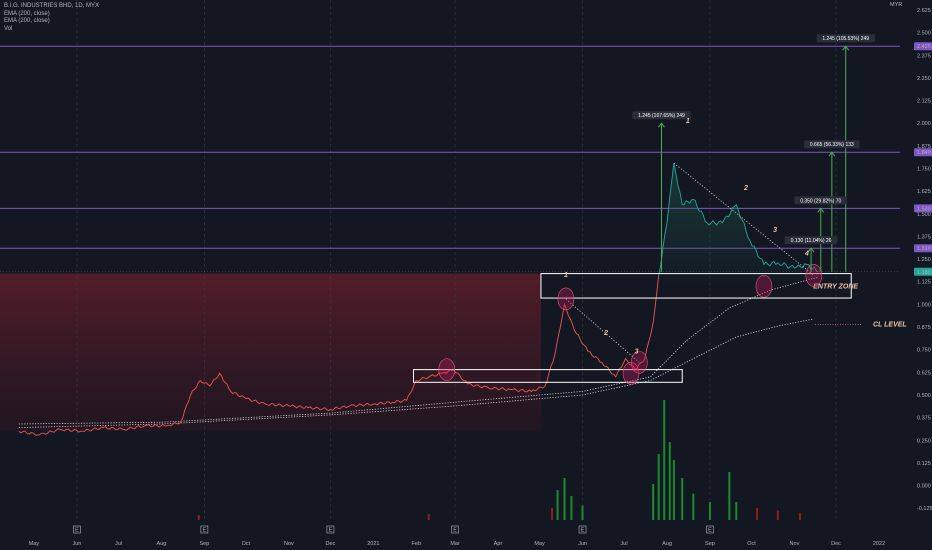  I want to click on x-tick-label: Feb, so click(416, 544).